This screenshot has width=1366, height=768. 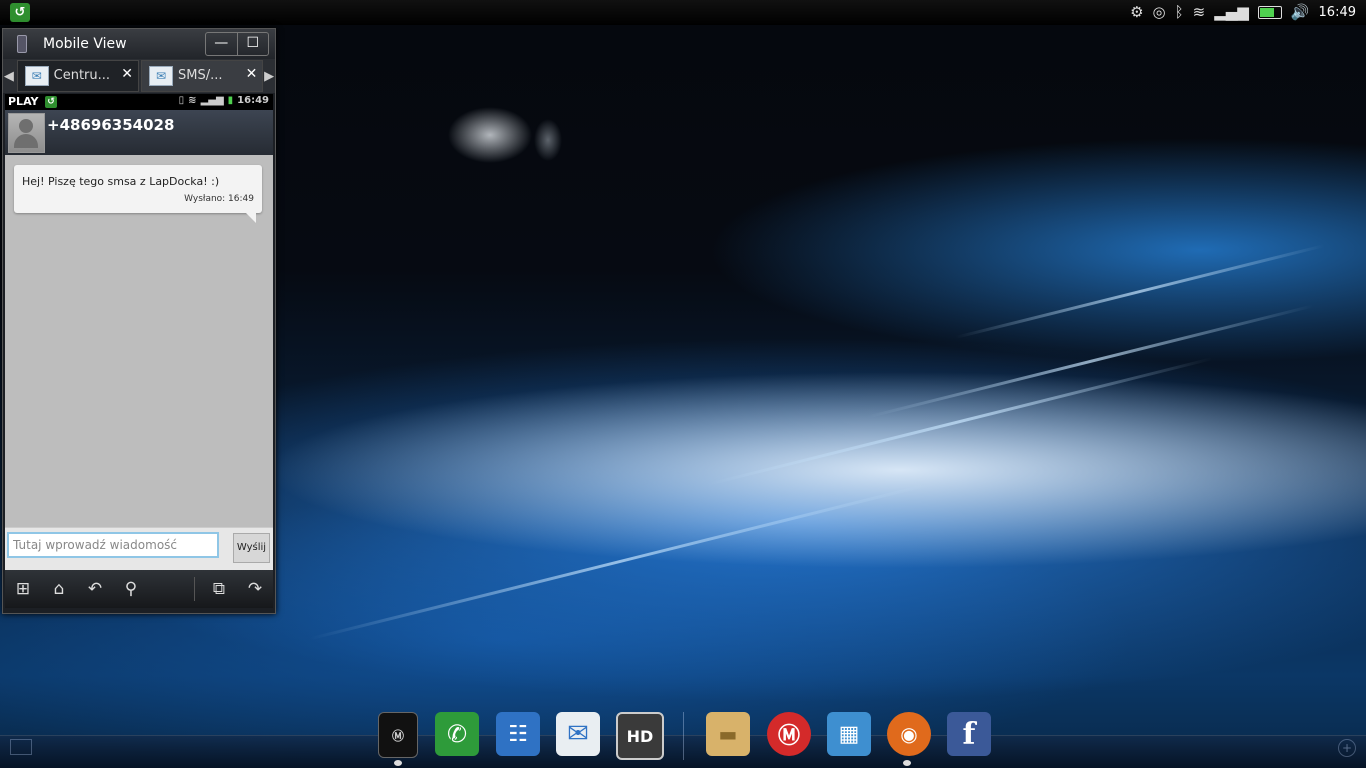 I want to click on phone-clock: 16:49, so click(x=253, y=100).